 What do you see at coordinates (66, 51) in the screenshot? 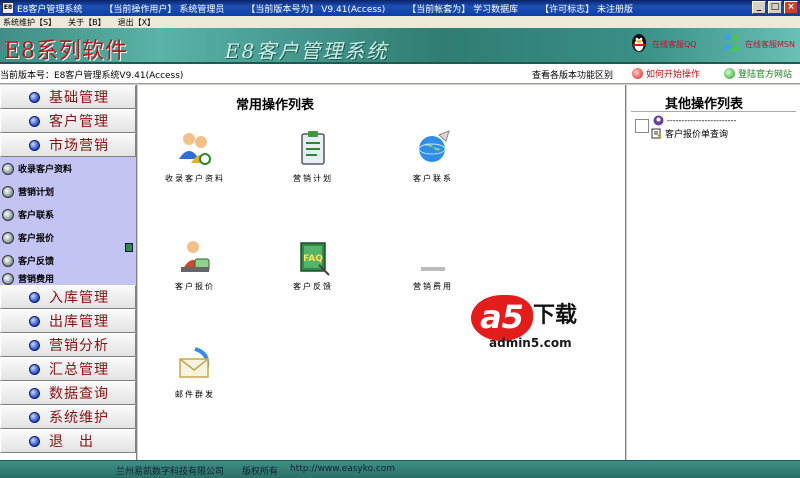
I see `product-logo: E8系列软件` at bounding box center [66, 51].